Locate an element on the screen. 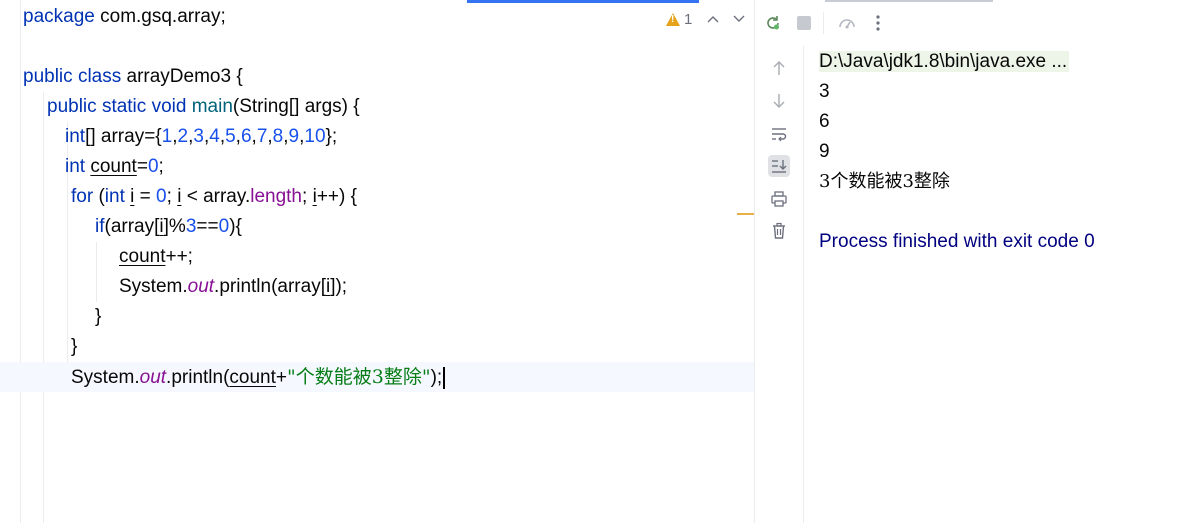 The width and height of the screenshot is (1191, 523). chevron-up-icon is located at coordinates (713, 19).